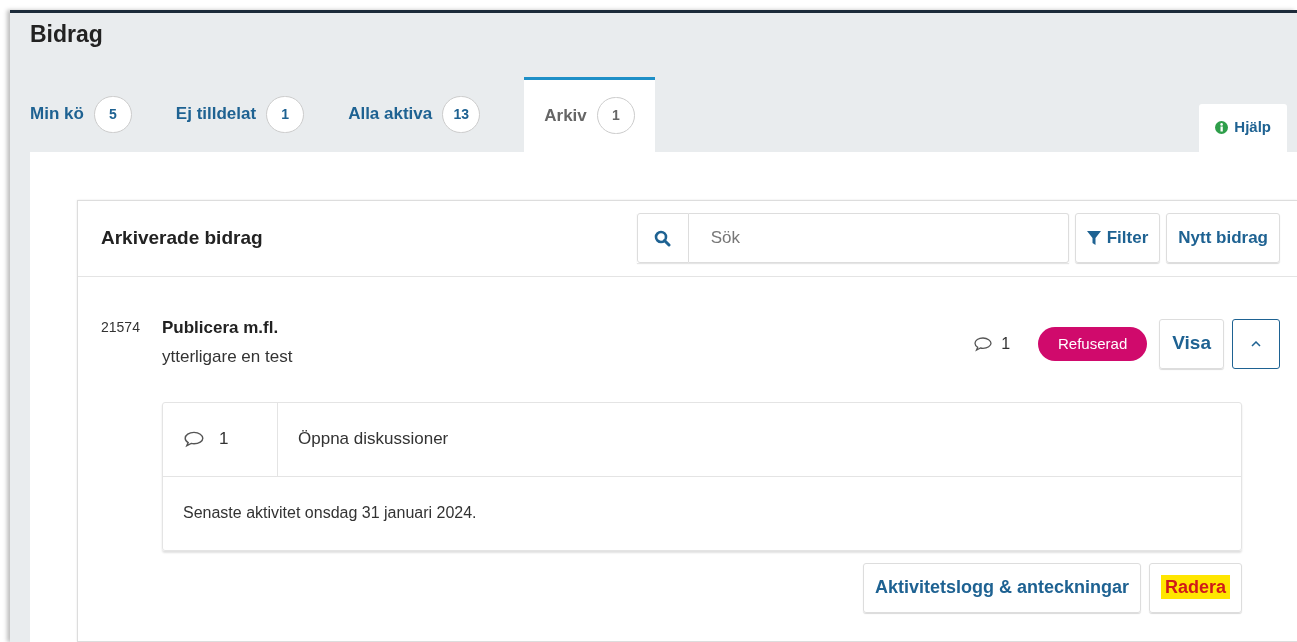 Image resolution: width=1297 pixels, height=642 pixels. I want to click on count-badge: 13, so click(461, 114).